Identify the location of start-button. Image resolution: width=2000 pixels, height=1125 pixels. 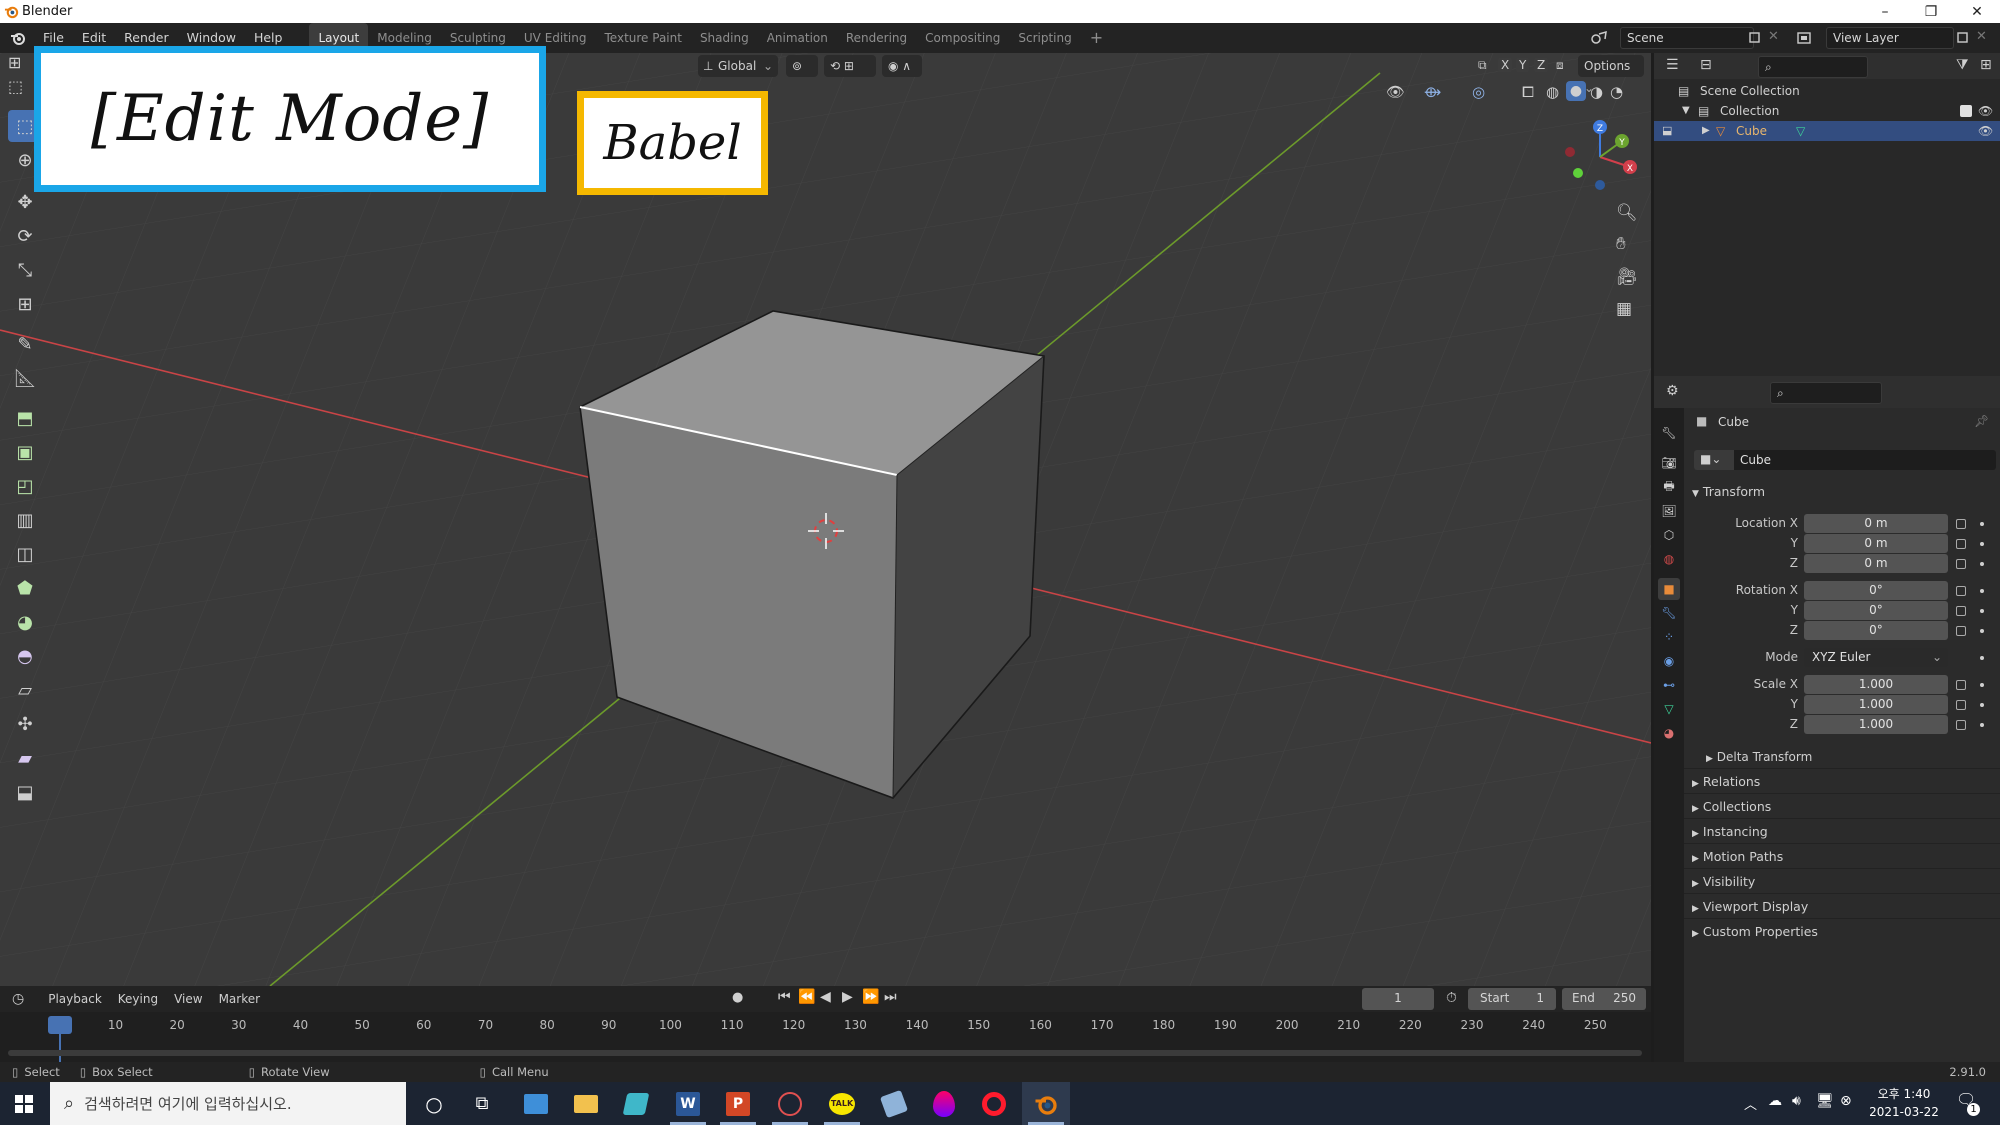
(24, 1103).